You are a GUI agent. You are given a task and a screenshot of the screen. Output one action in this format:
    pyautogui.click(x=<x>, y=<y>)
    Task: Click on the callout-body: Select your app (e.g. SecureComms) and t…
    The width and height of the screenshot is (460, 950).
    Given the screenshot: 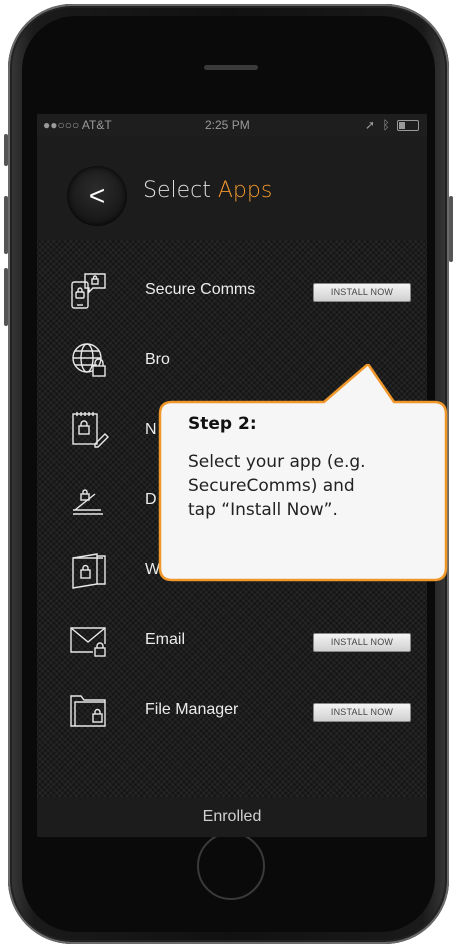 What is the action you would take?
    pyautogui.click(x=313, y=486)
    